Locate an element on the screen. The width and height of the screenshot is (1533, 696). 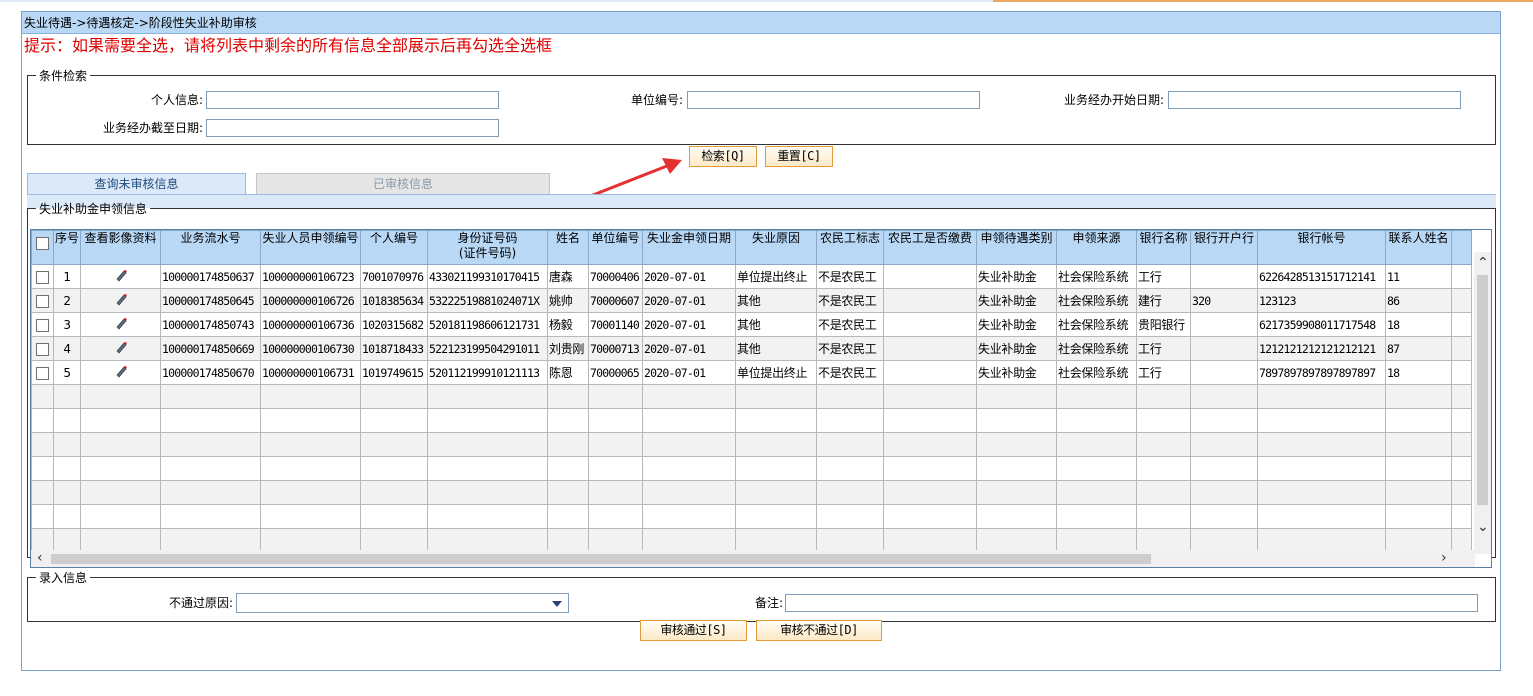
scroll-right-icon: › is located at coordinates (1444, 558).